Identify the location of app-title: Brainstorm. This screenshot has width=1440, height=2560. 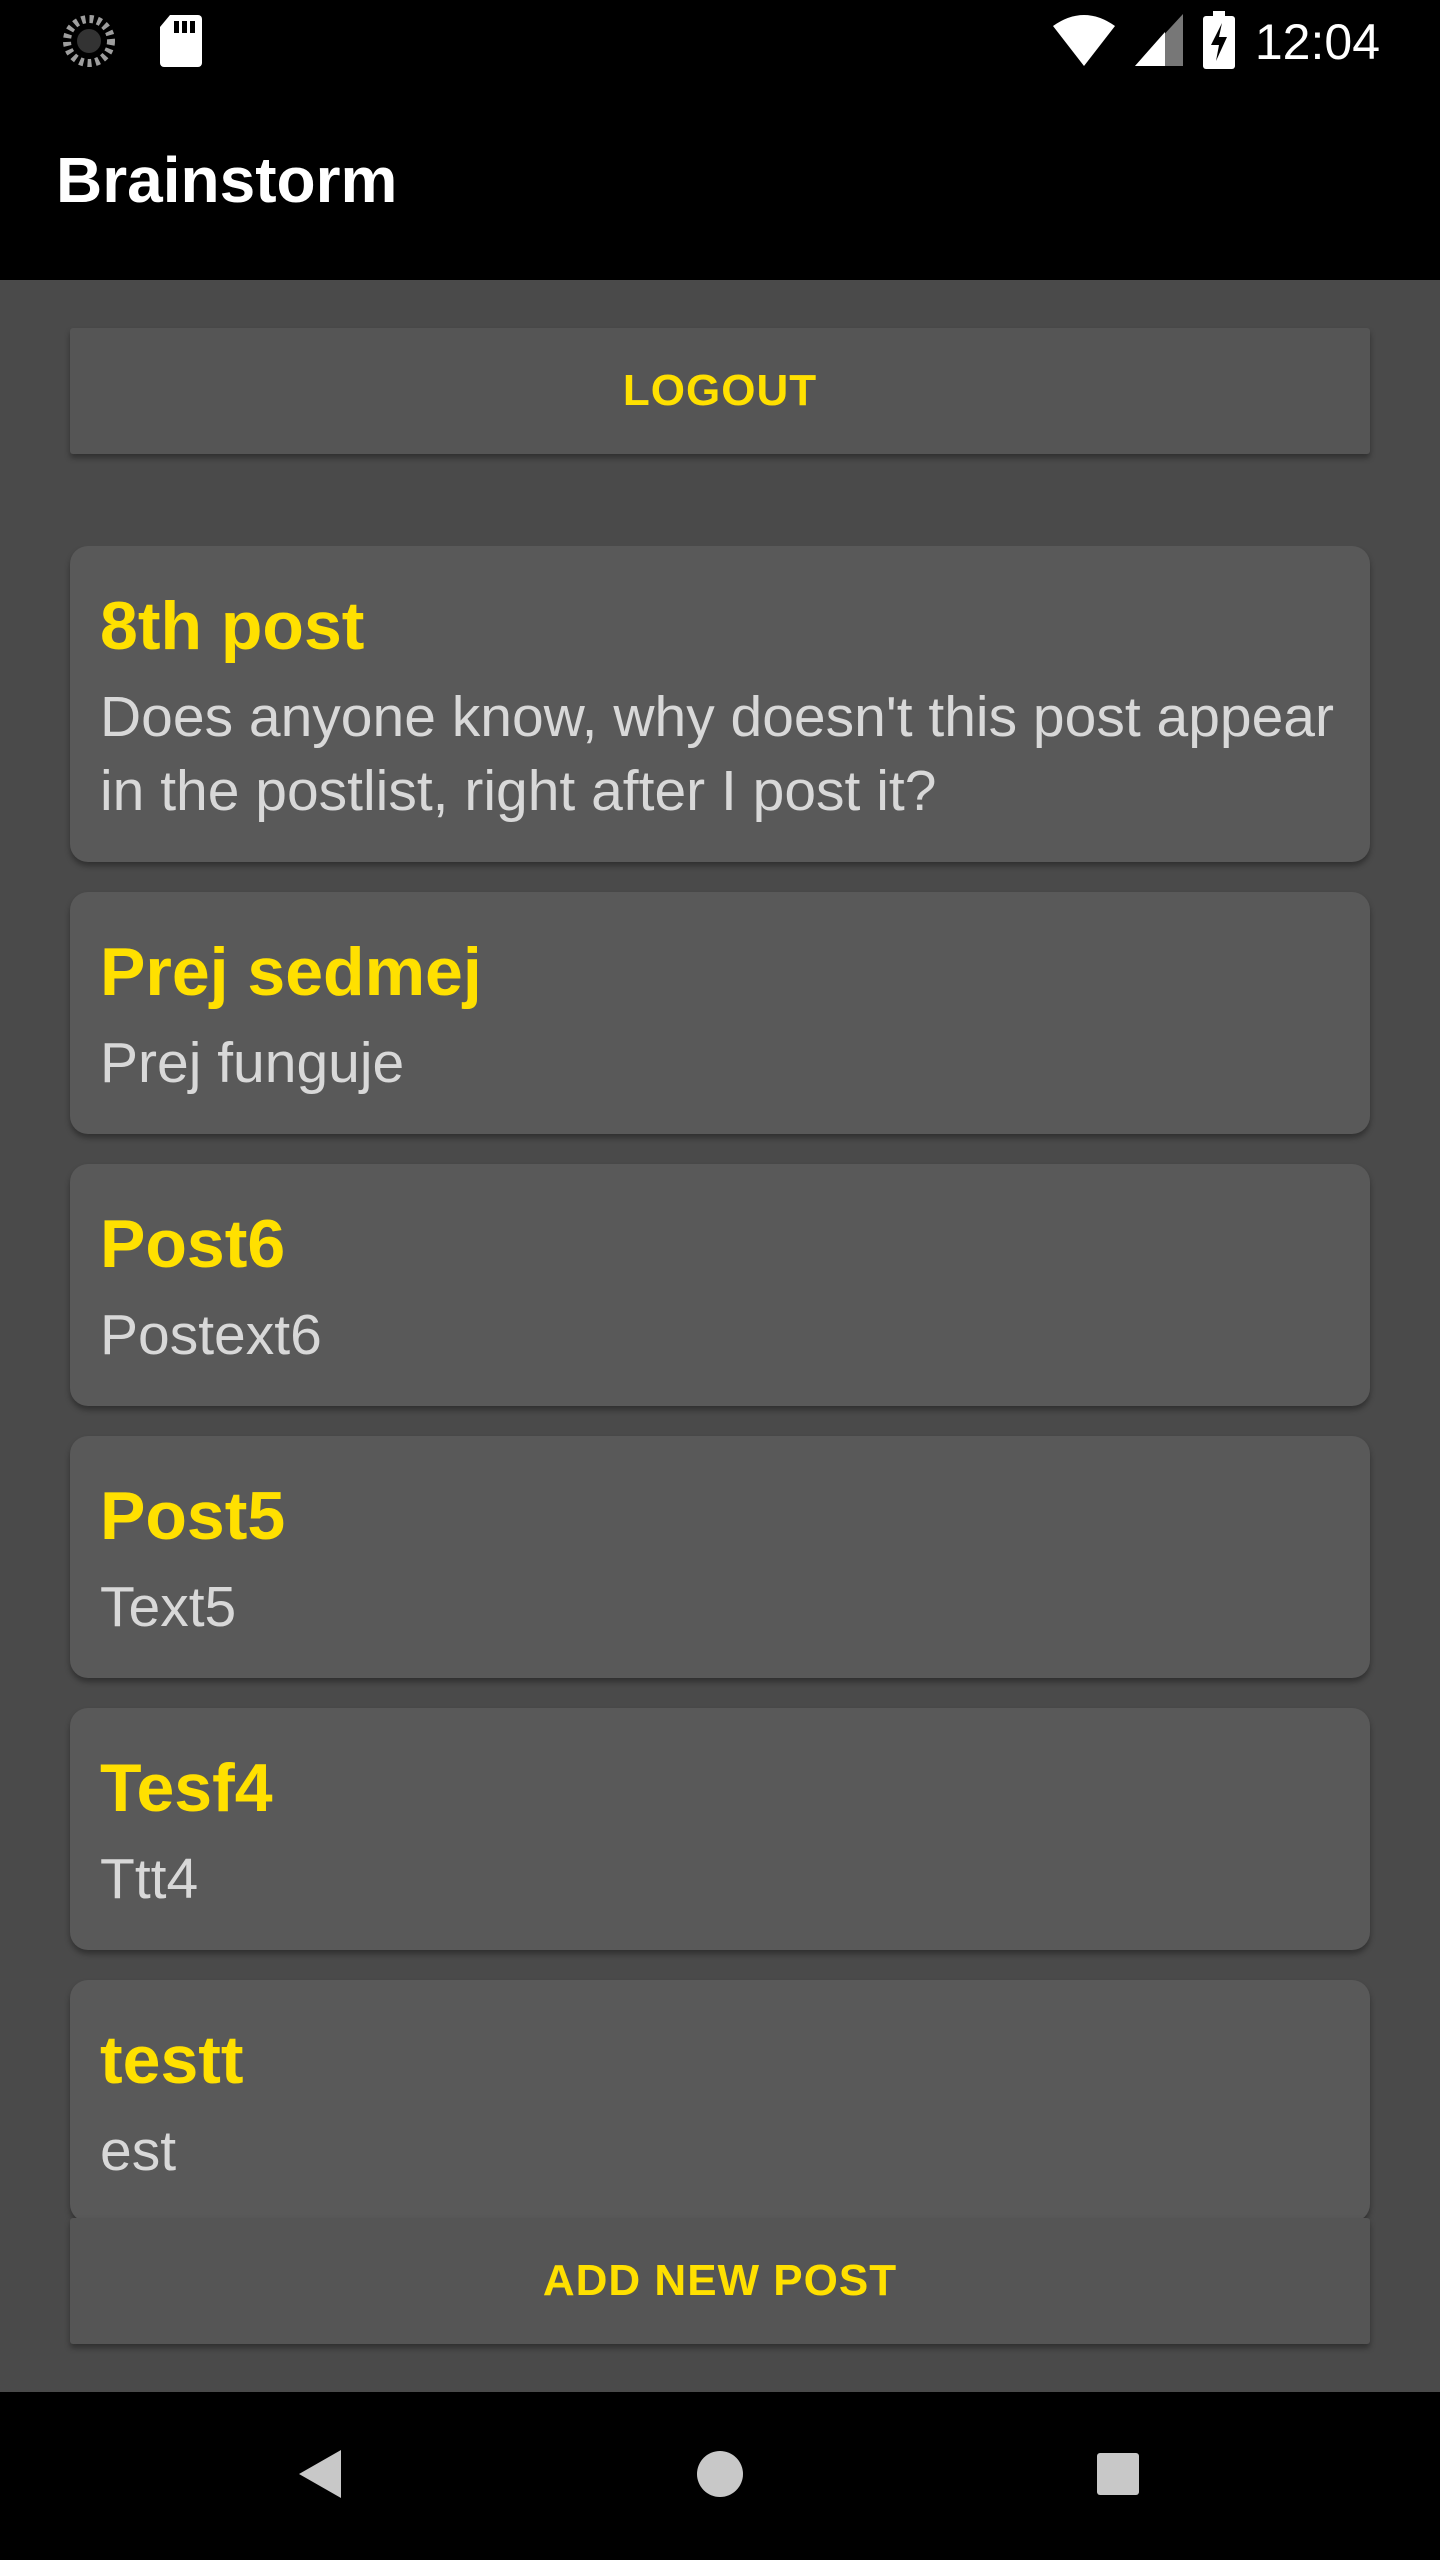
(227, 180).